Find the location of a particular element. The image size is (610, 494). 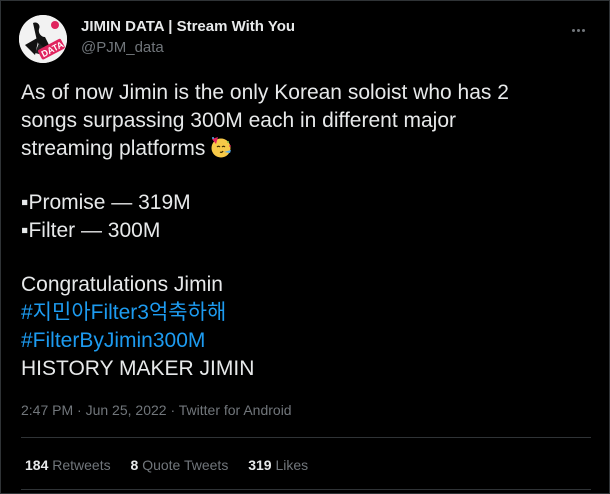

likes-stat: 319 Likes is located at coordinates (278, 465).